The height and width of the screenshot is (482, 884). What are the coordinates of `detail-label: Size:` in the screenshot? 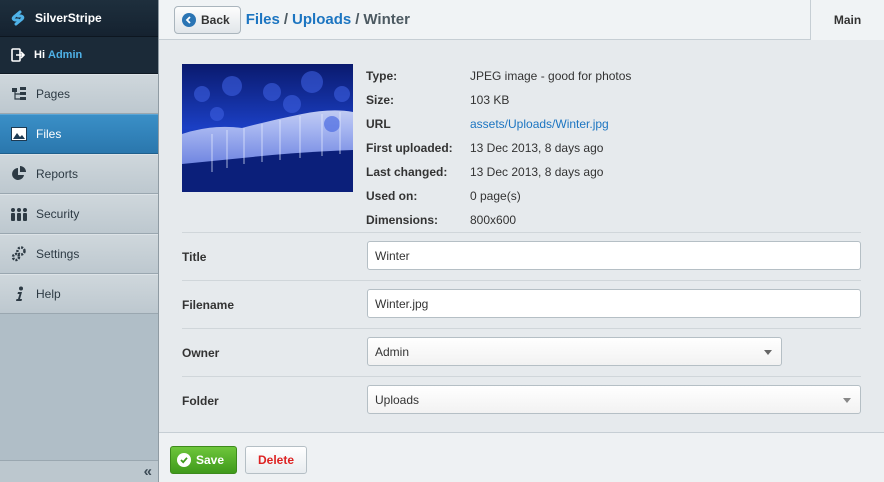 It's located at (380, 100).